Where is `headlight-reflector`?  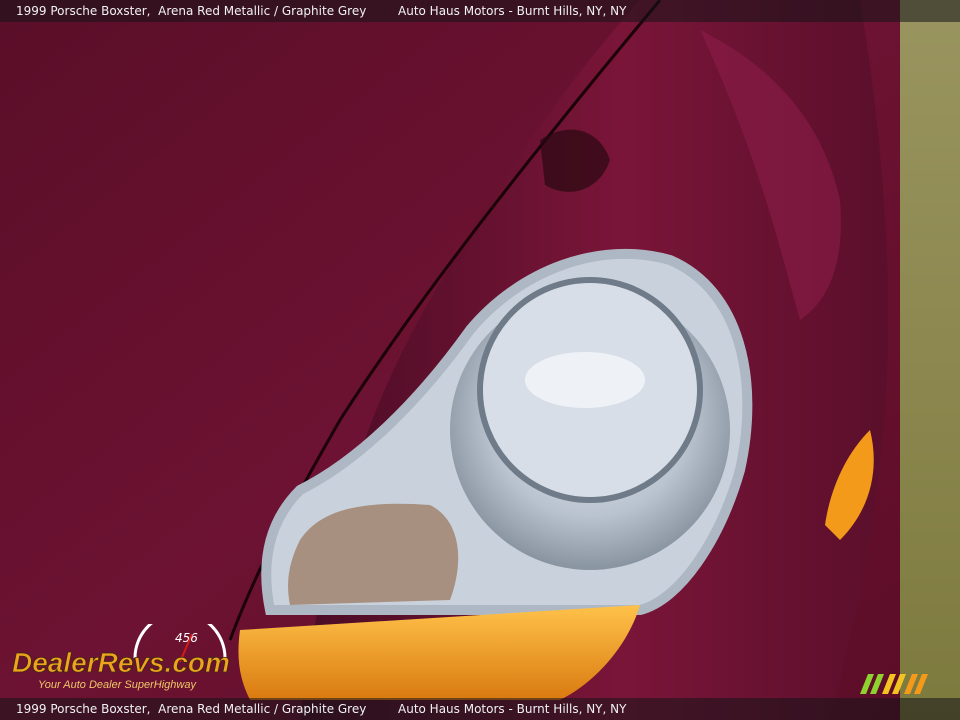 headlight-reflector is located at coordinates (585, 380).